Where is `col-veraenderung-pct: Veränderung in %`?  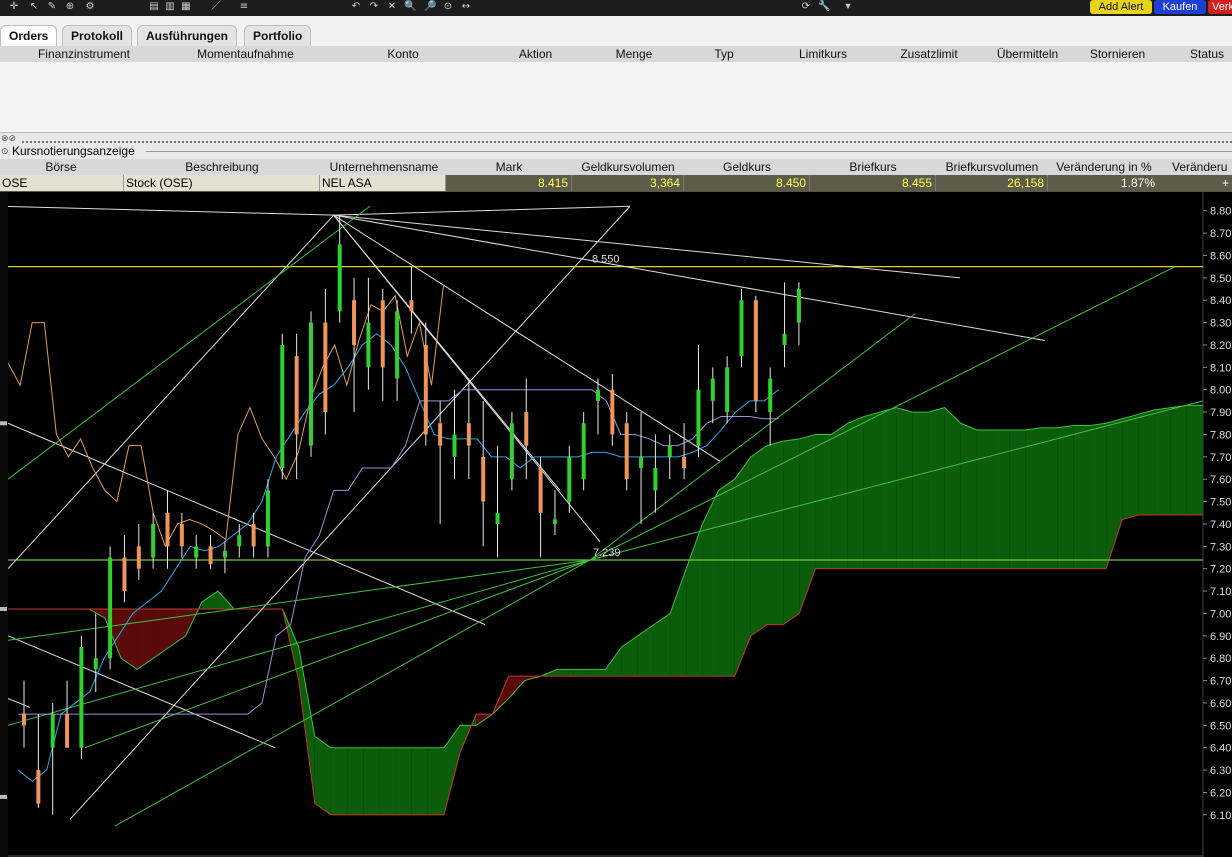
col-veraenderung-pct: Veränderung in % is located at coordinates (1104, 167).